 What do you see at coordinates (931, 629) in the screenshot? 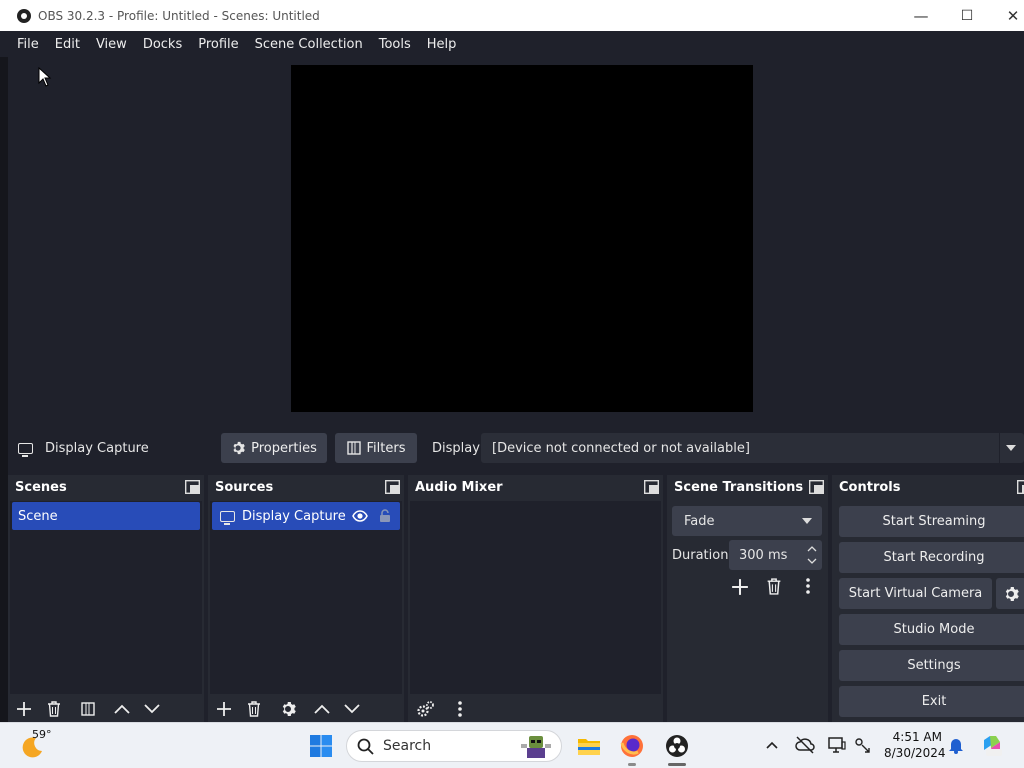
I see `studio-mode-button: Studio Mode` at bounding box center [931, 629].